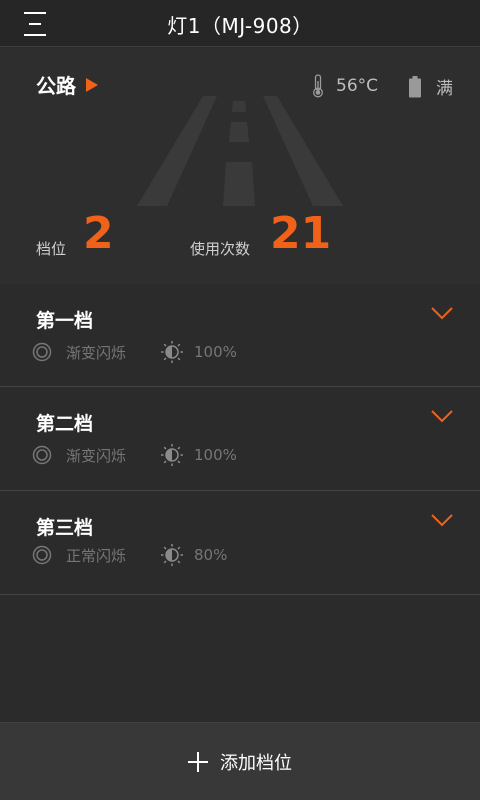  Describe the element at coordinates (129, 555) in the screenshot. I see `gear-info: 正常闪烁 80%` at that location.